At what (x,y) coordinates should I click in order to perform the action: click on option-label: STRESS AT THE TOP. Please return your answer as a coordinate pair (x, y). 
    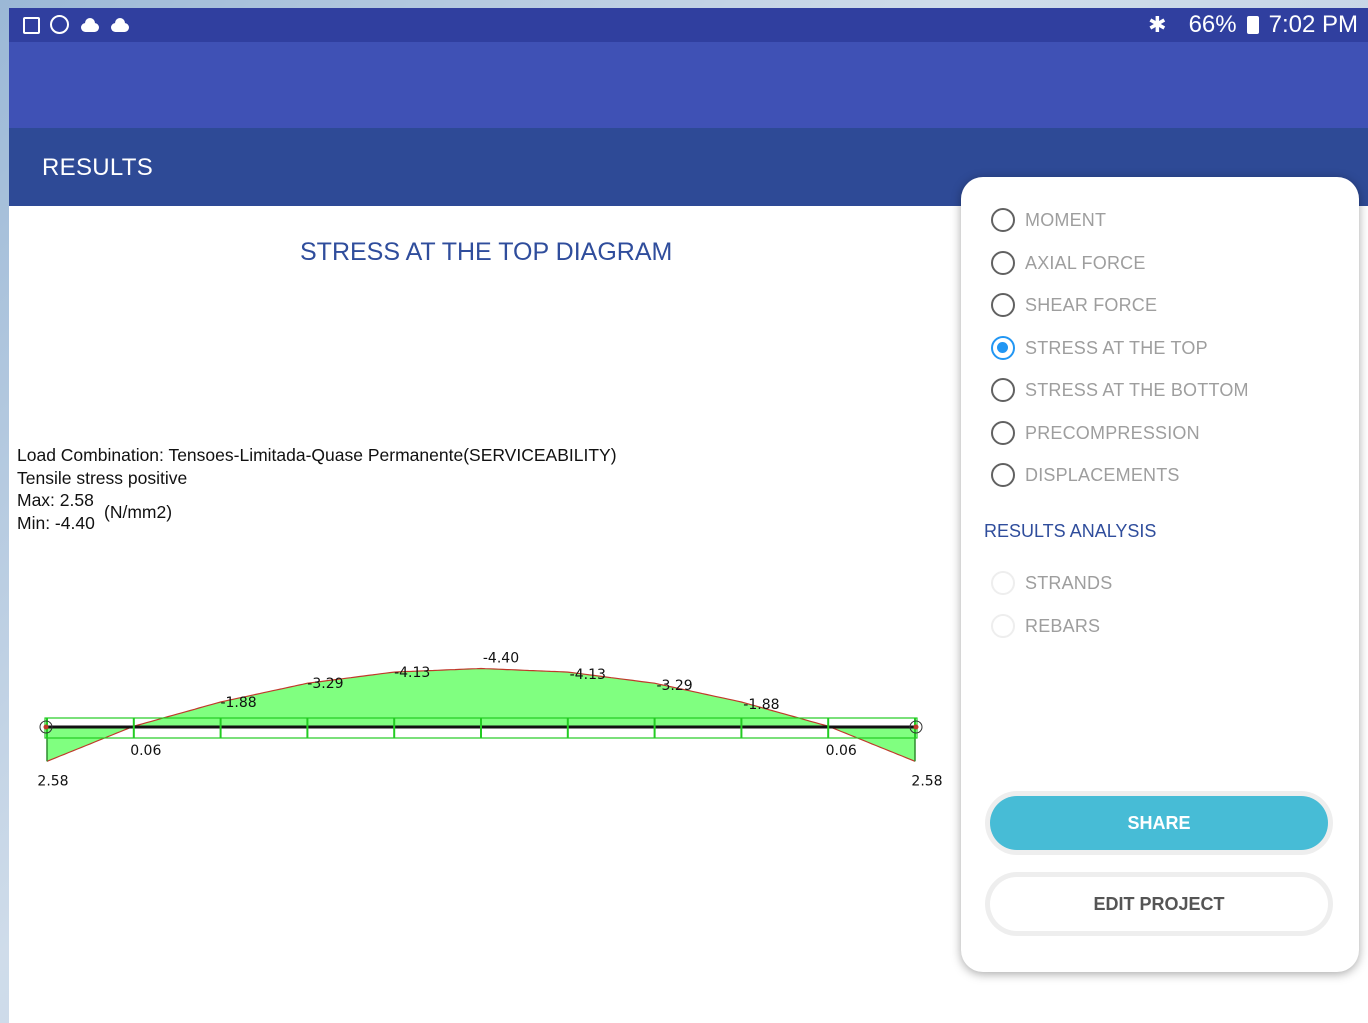
    Looking at the image, I should click on (1116, 347).